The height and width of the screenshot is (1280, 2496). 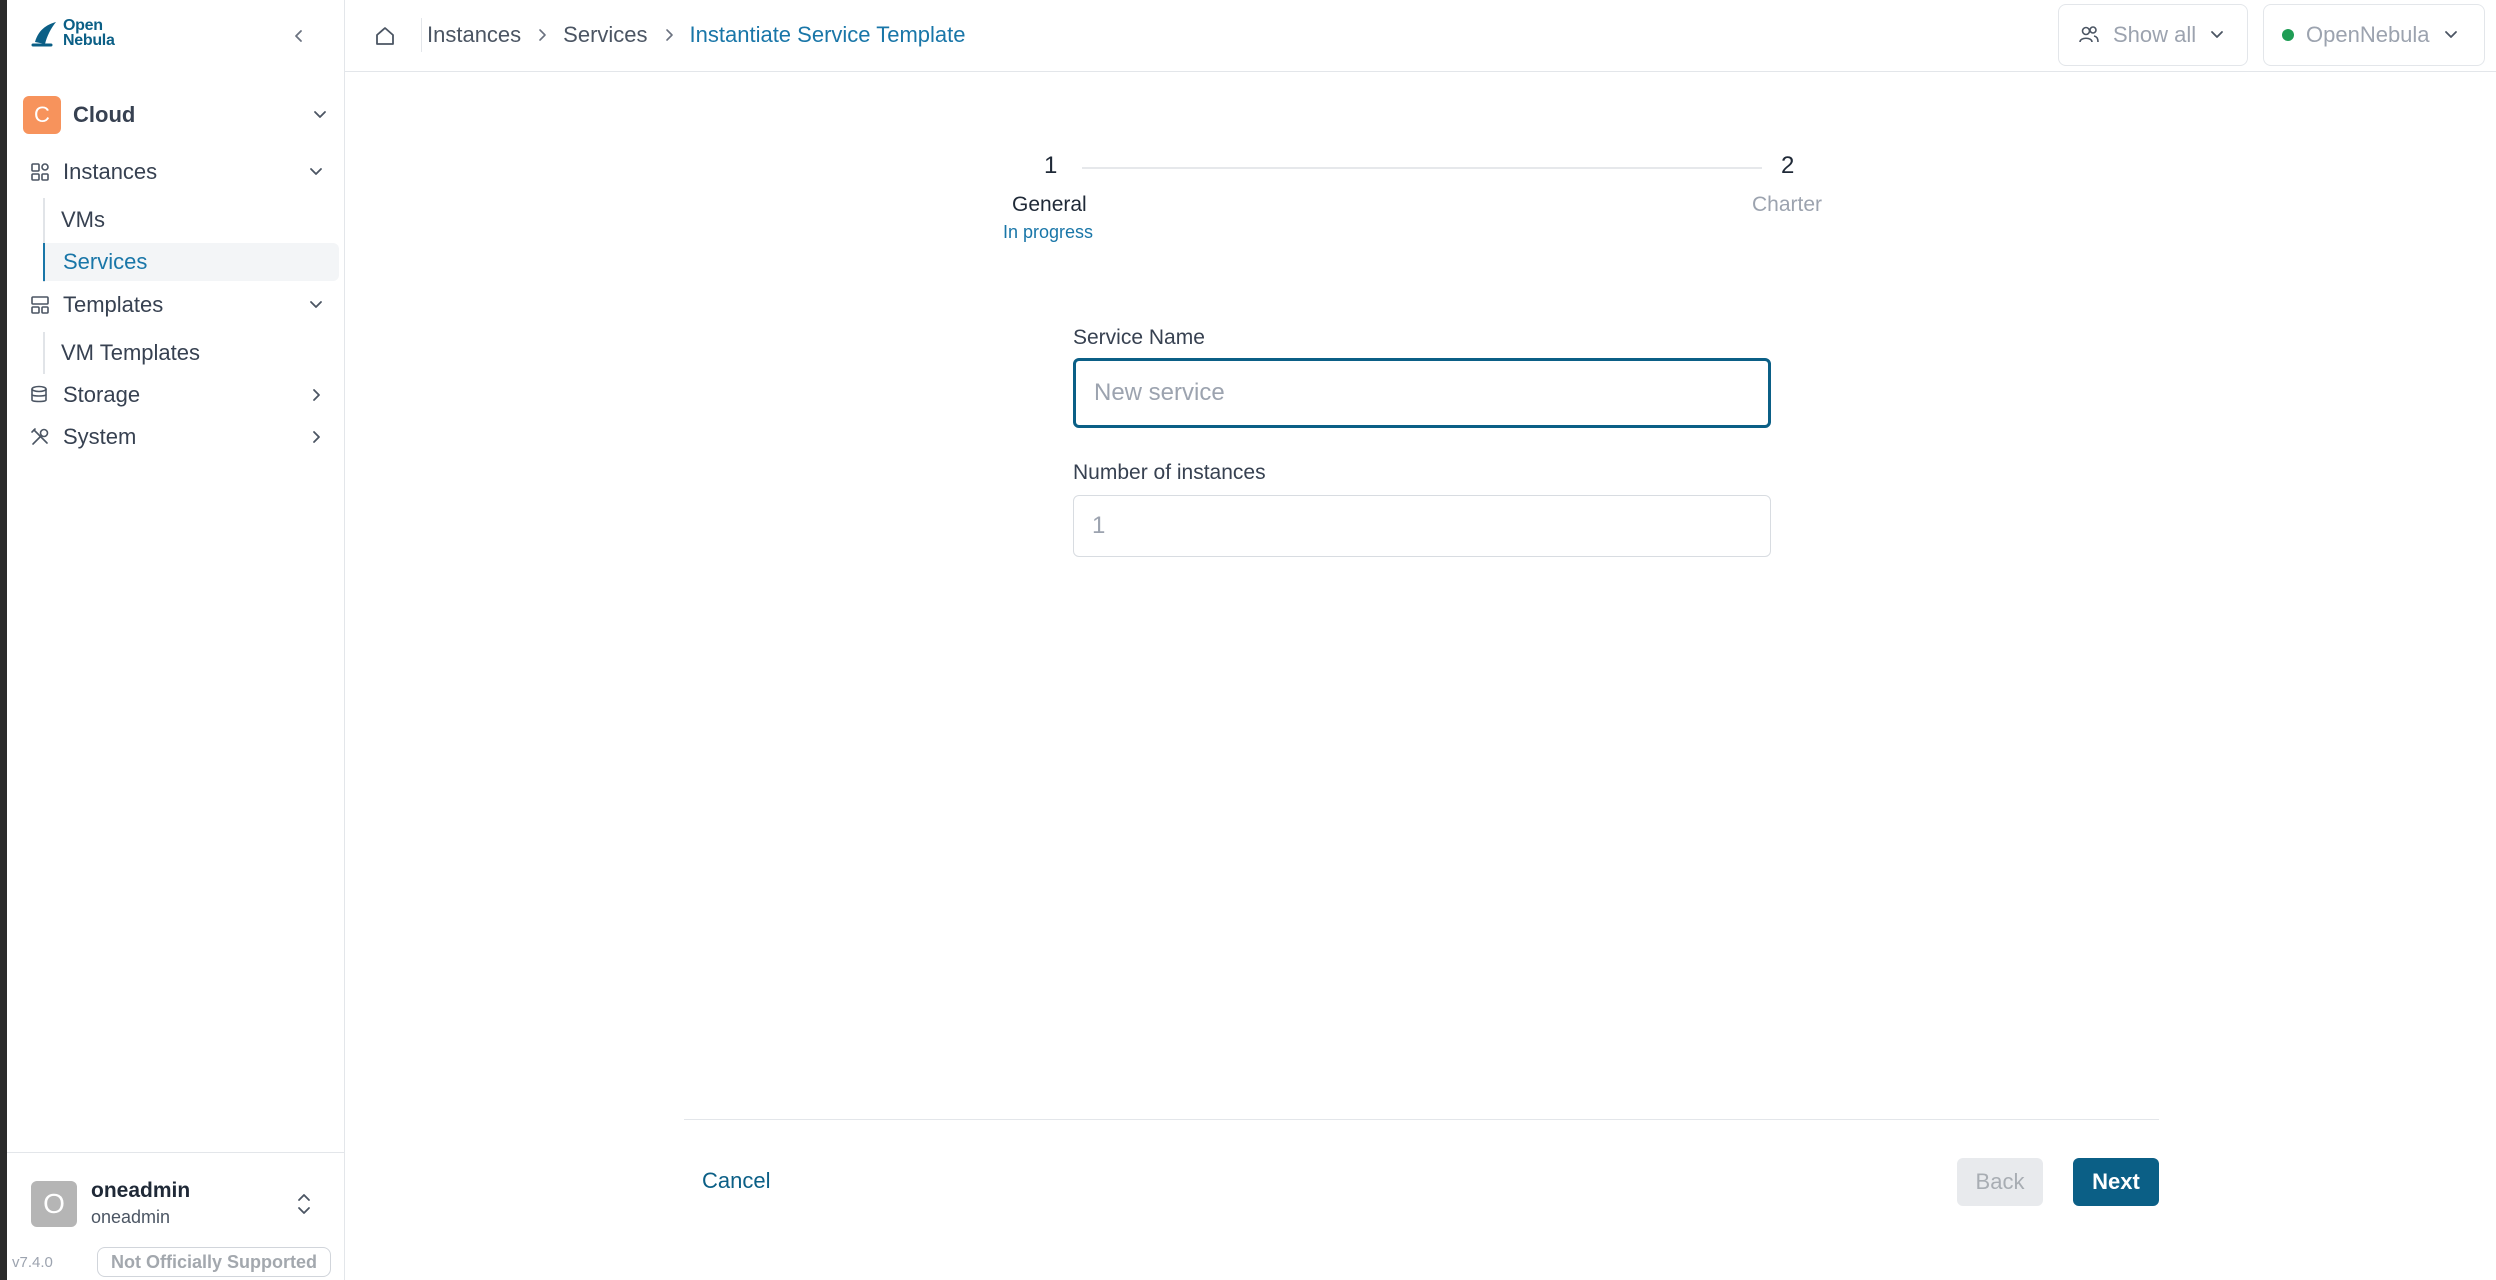 I want to click on instances-grid-icon, so click(x=40, y=172).